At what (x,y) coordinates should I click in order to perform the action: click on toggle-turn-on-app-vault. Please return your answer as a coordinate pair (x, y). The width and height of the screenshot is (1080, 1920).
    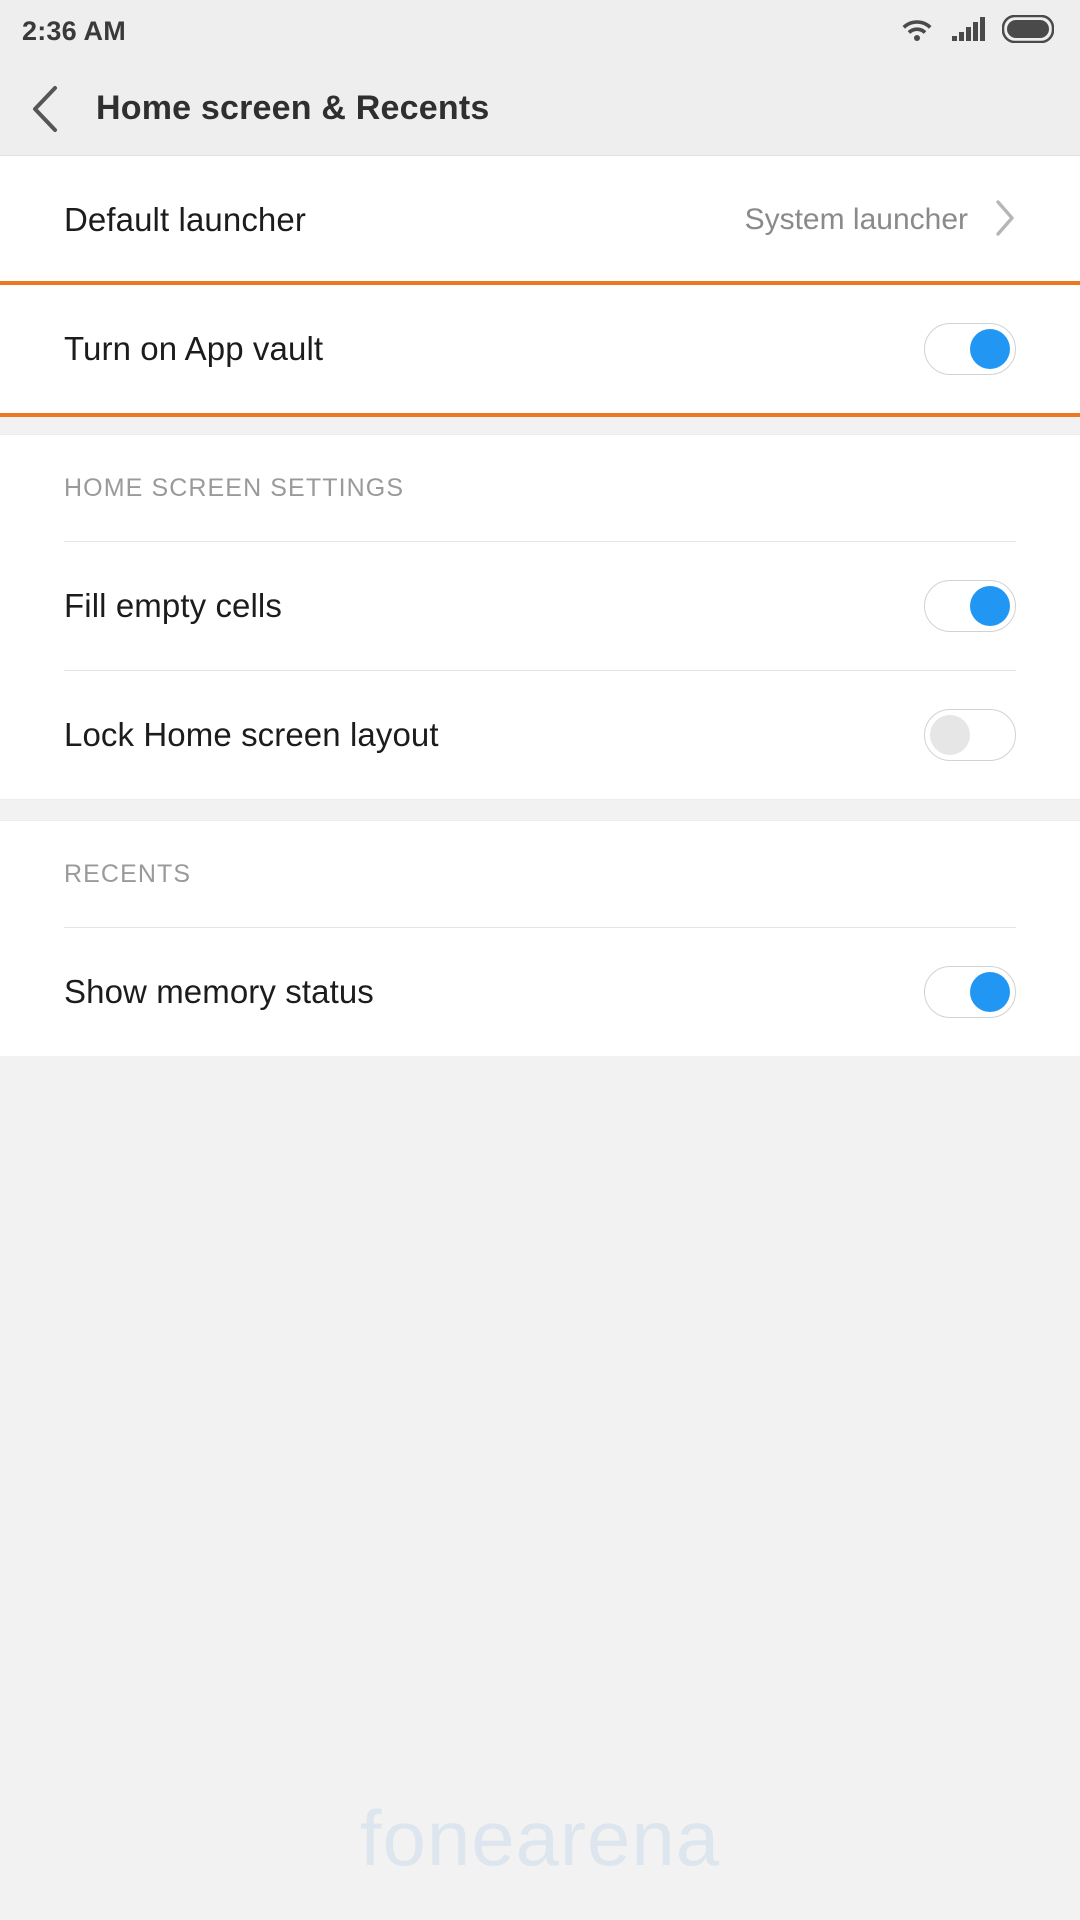
    Looking at the image, I should click on (970, 349).